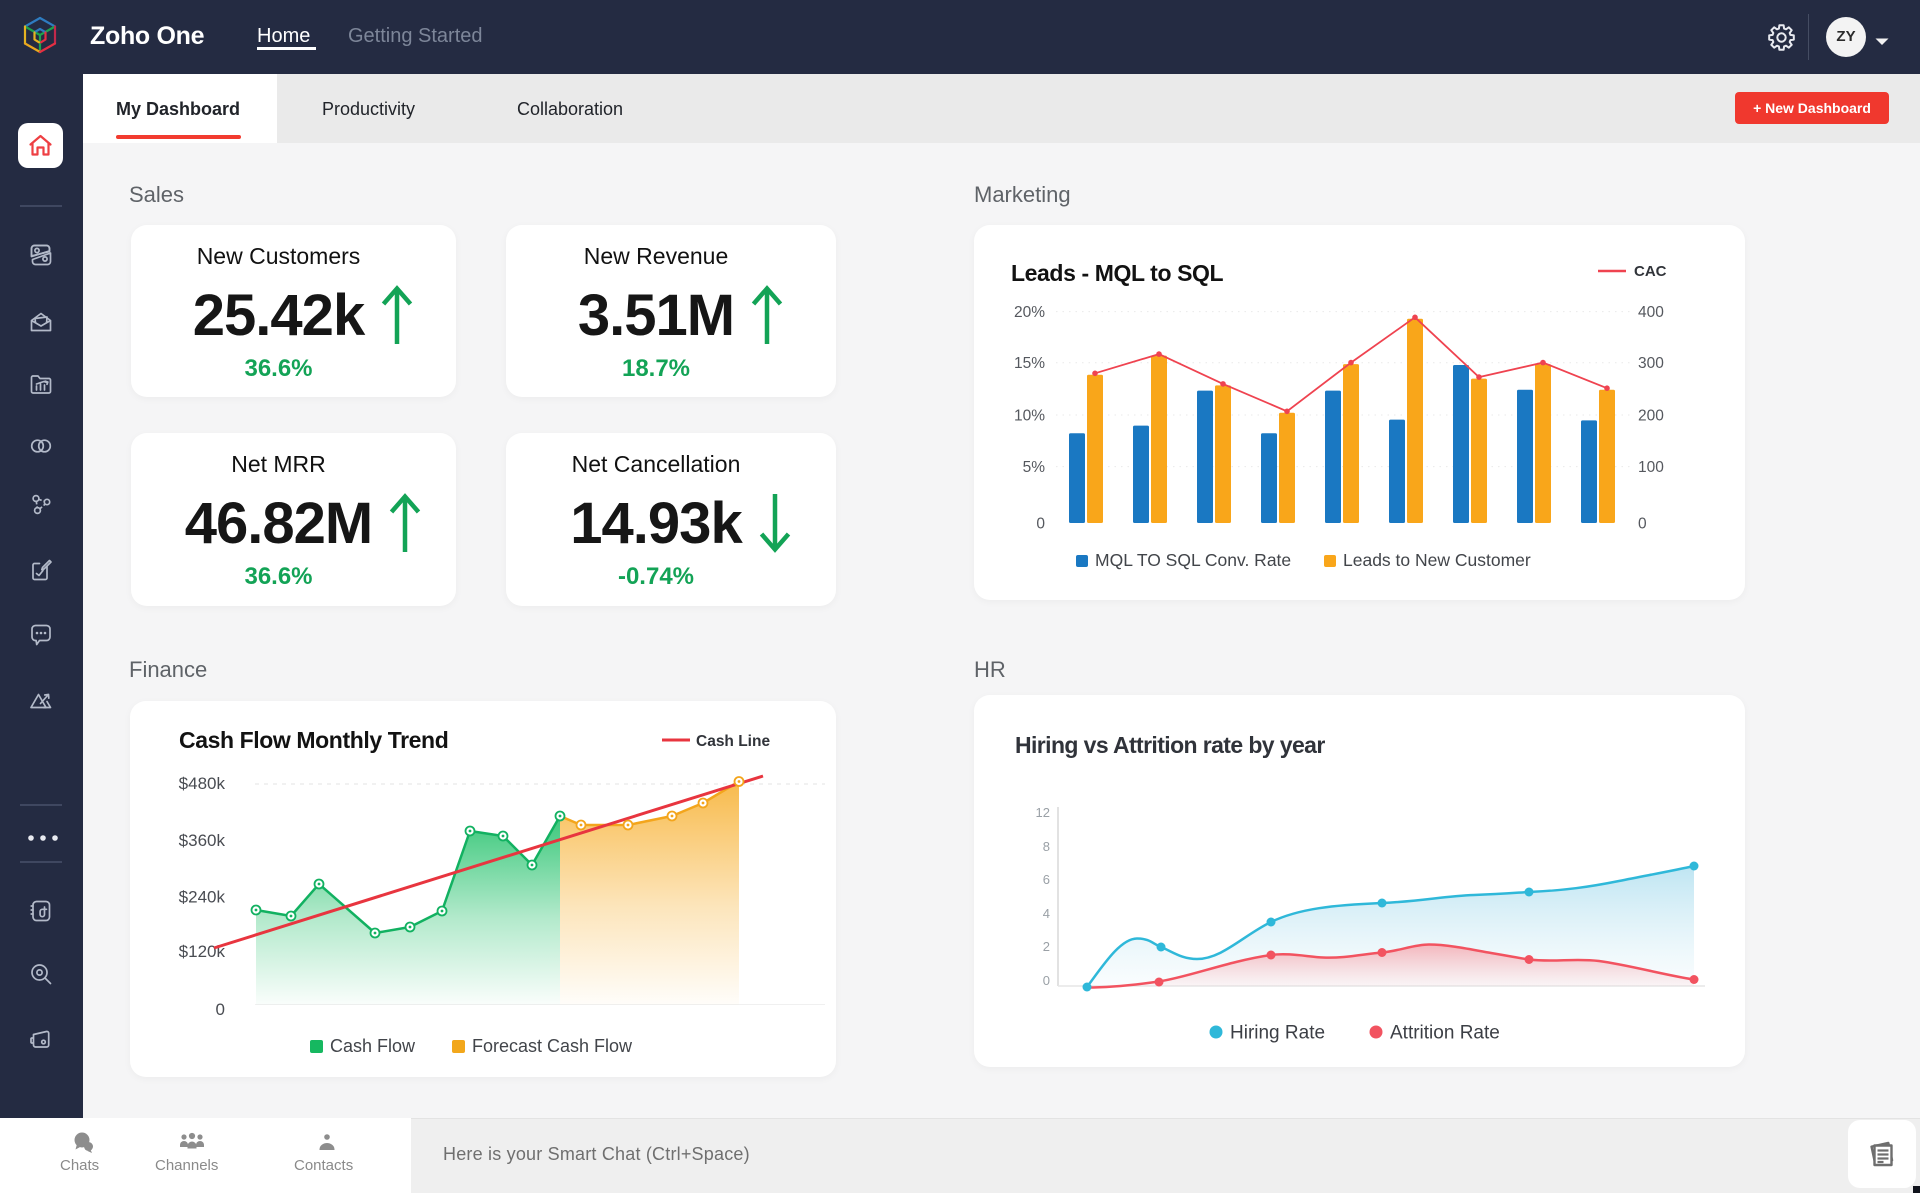 This screenshot has width=1920, height=1193. I want to click on svg-text: $240k, so click(202, 897).